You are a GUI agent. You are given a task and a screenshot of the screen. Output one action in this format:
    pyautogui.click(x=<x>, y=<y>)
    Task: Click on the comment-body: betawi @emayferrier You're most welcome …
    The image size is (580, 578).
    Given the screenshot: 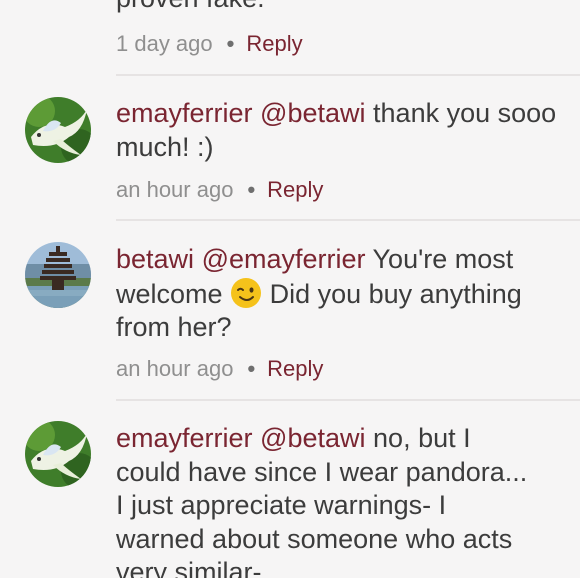 What is the action you would take?
    pyautogui.click(x=341, y=294)
    